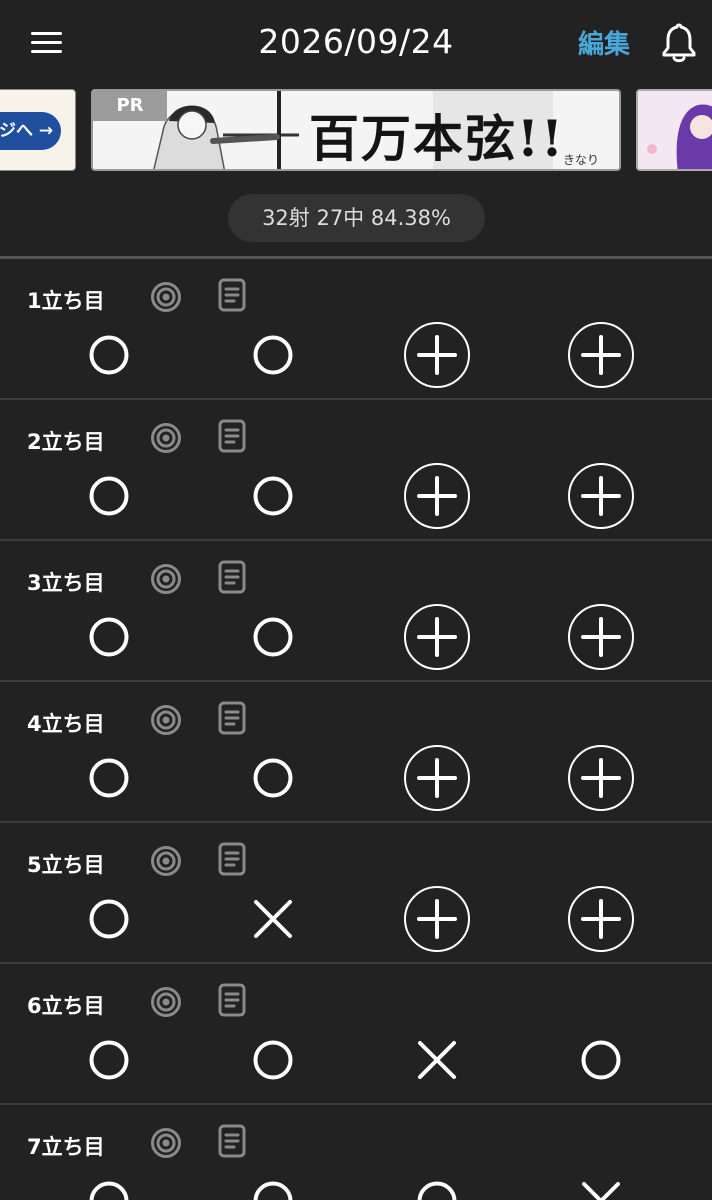  Describe the element at coordinates (356, 893) in the screenshot. I see `round-row: 5立ち目` at that location.